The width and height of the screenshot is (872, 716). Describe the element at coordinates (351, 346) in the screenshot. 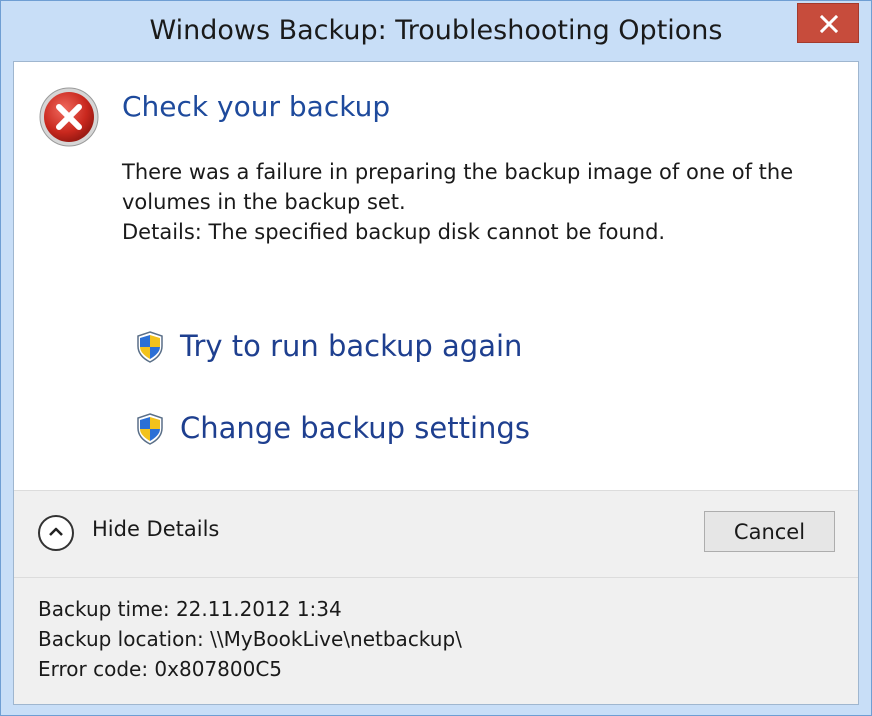

I see `command-link-label: Try to run backup again` at that location.